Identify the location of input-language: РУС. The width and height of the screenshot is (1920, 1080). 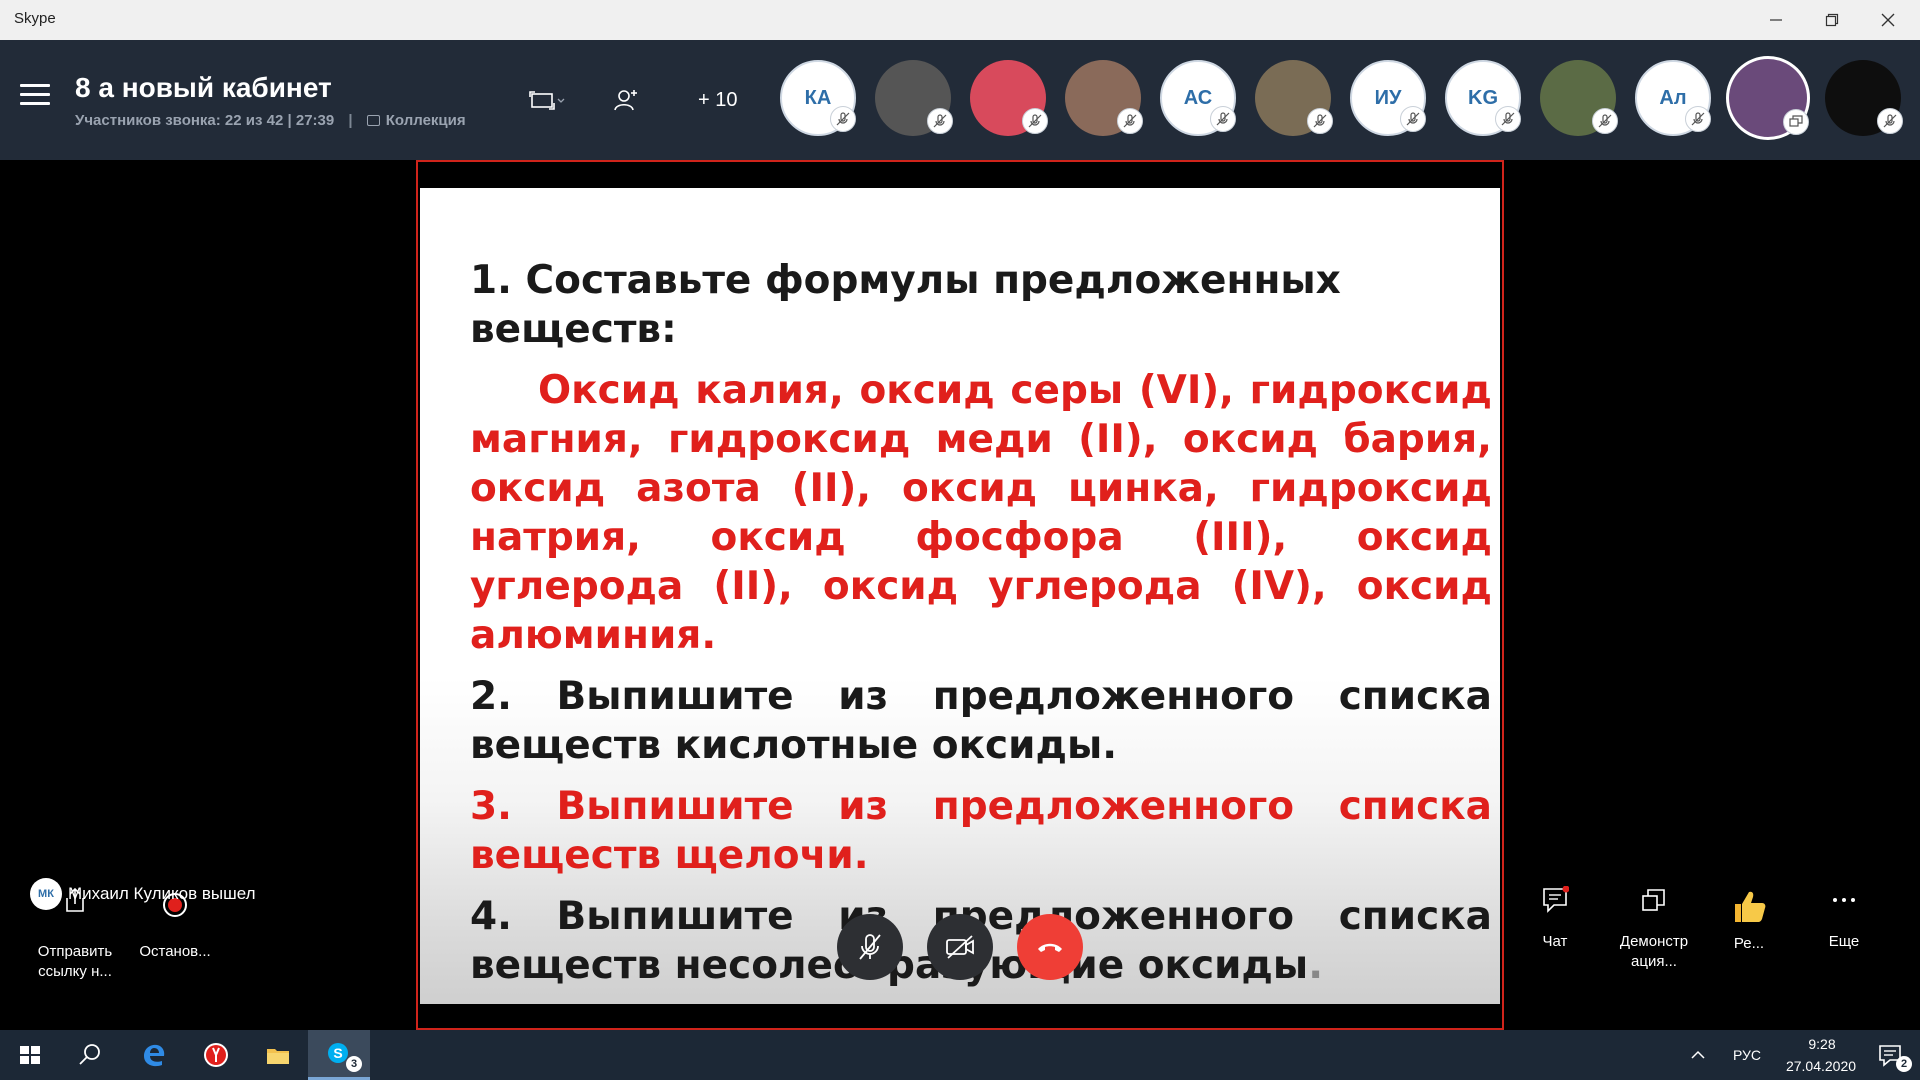
(1747, 1055).